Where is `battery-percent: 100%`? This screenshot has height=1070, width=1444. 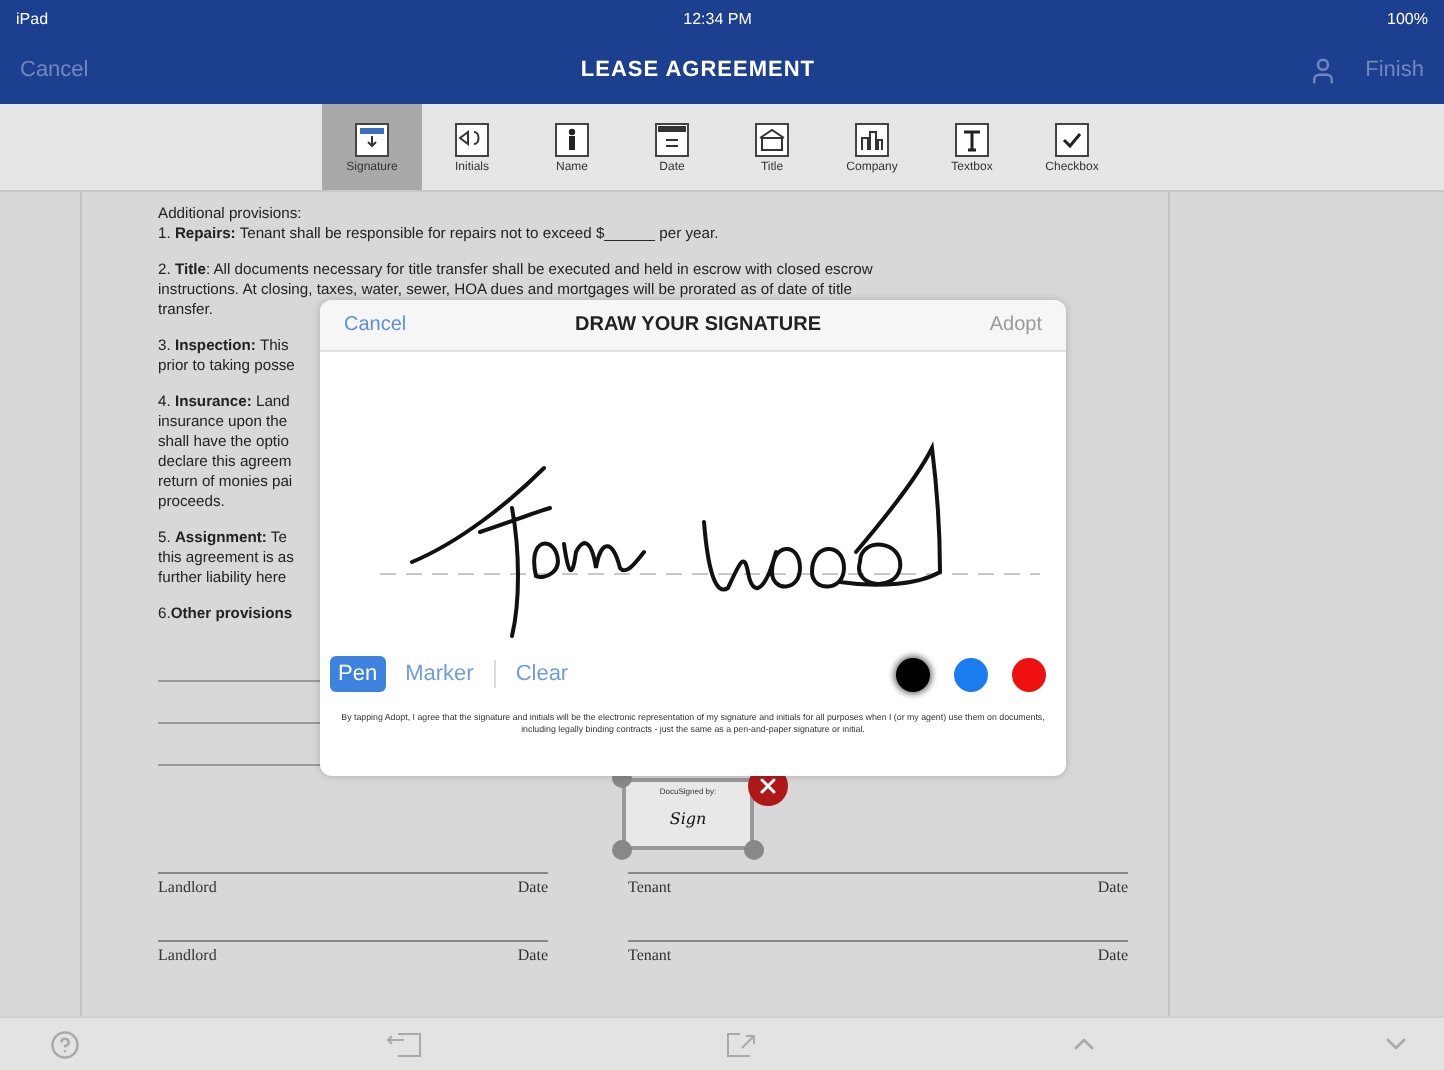 battery-percent: 100% is located at coordinates (1407, 18).